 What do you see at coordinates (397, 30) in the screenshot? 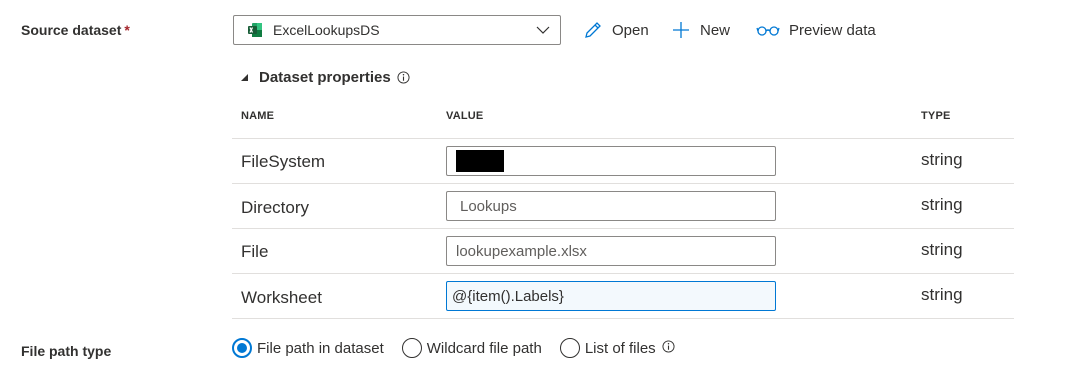
I see `source-dataset-dropdown: ExcelLookupsDS` at bounding box center [397, 30].